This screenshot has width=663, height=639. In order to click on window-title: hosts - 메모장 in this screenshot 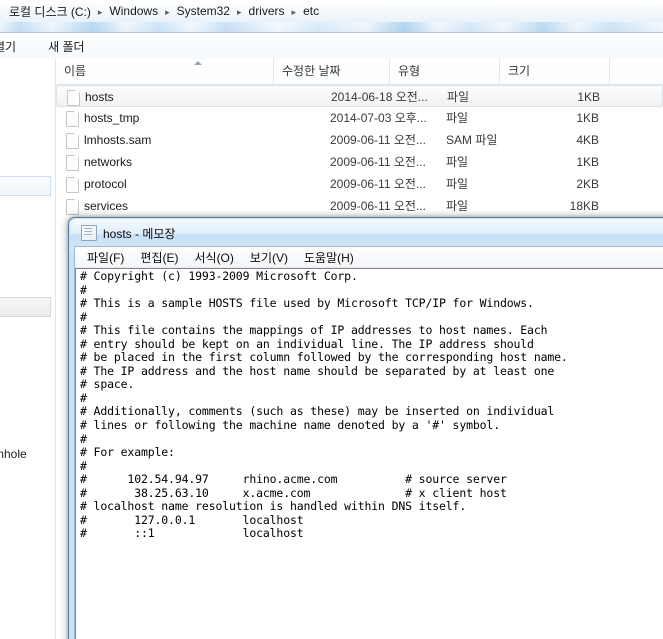, I will do `click(139, 233)`.